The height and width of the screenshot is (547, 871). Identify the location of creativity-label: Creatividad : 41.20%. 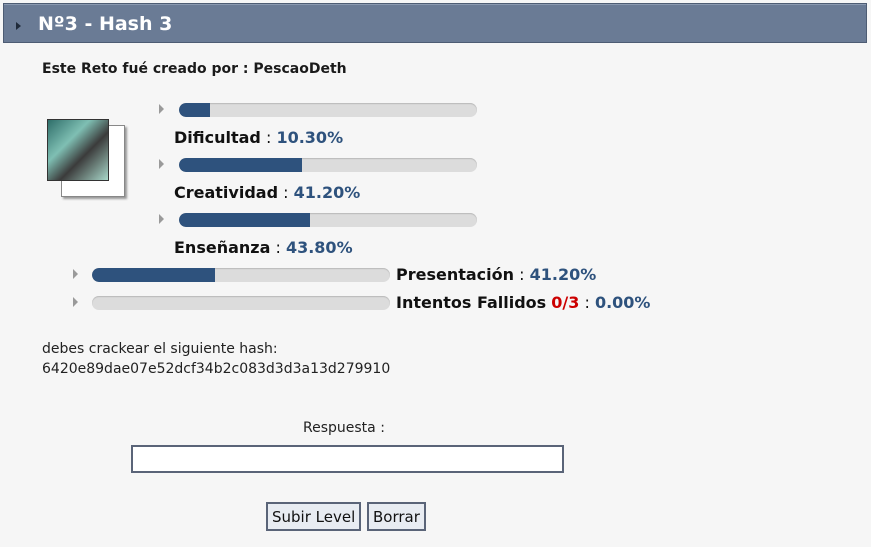
(267, 192).